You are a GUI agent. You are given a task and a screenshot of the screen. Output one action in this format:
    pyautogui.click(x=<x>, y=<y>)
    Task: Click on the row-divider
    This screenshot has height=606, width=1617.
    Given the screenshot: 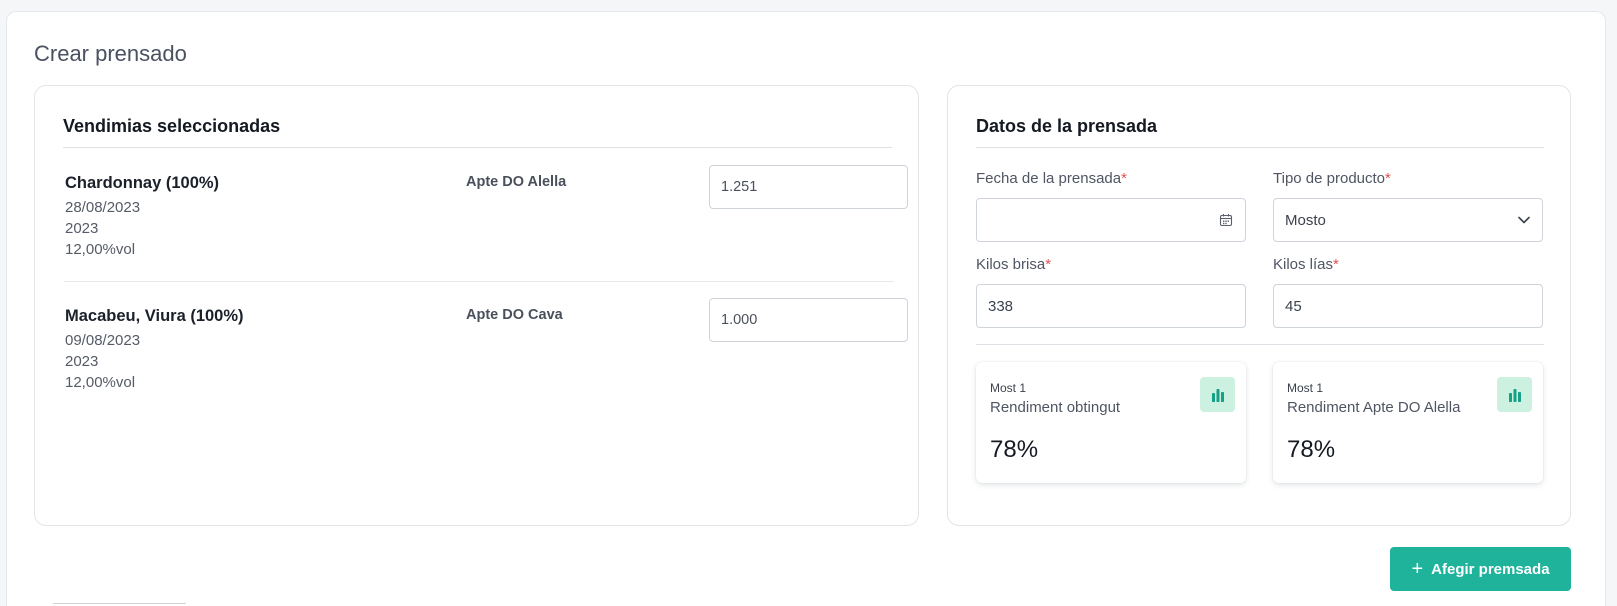 What is the action you would take?
    pyautogui.click(x=479, y=281)
    